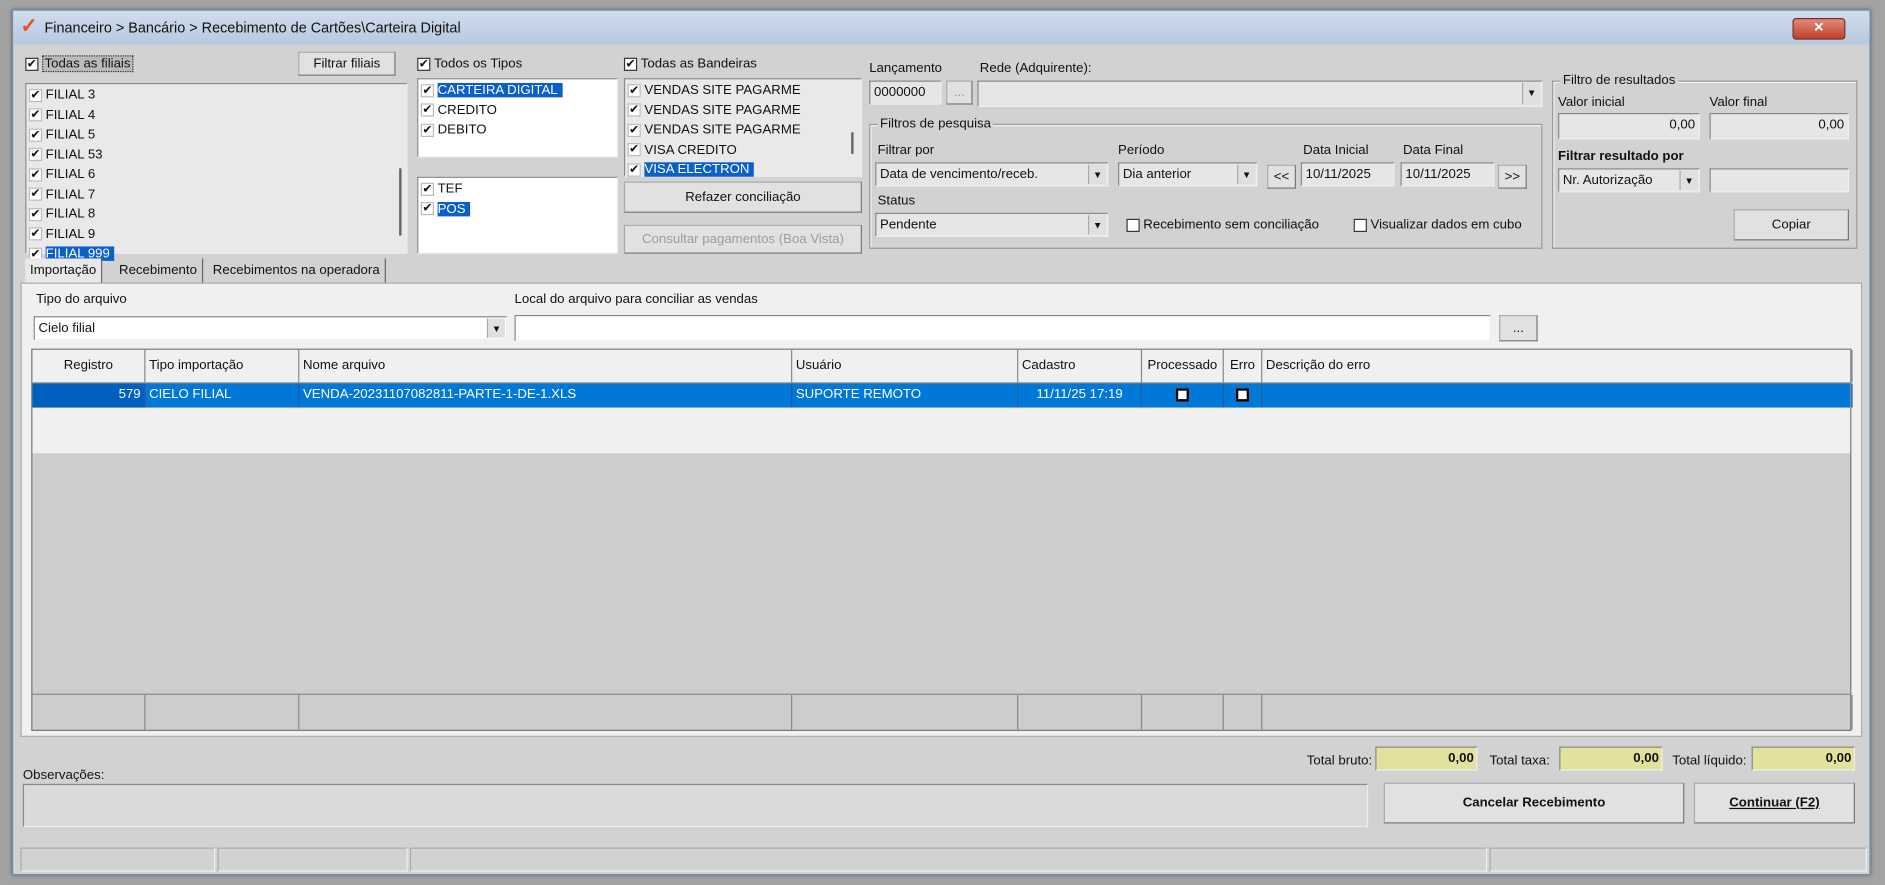 The width and height of the screenshot is (1885, 885). I want to click on tipos-list: ✔ CARTEIRA DIGITAL ✔ CREDITO ✔ DEBITO, so click(517, 118).